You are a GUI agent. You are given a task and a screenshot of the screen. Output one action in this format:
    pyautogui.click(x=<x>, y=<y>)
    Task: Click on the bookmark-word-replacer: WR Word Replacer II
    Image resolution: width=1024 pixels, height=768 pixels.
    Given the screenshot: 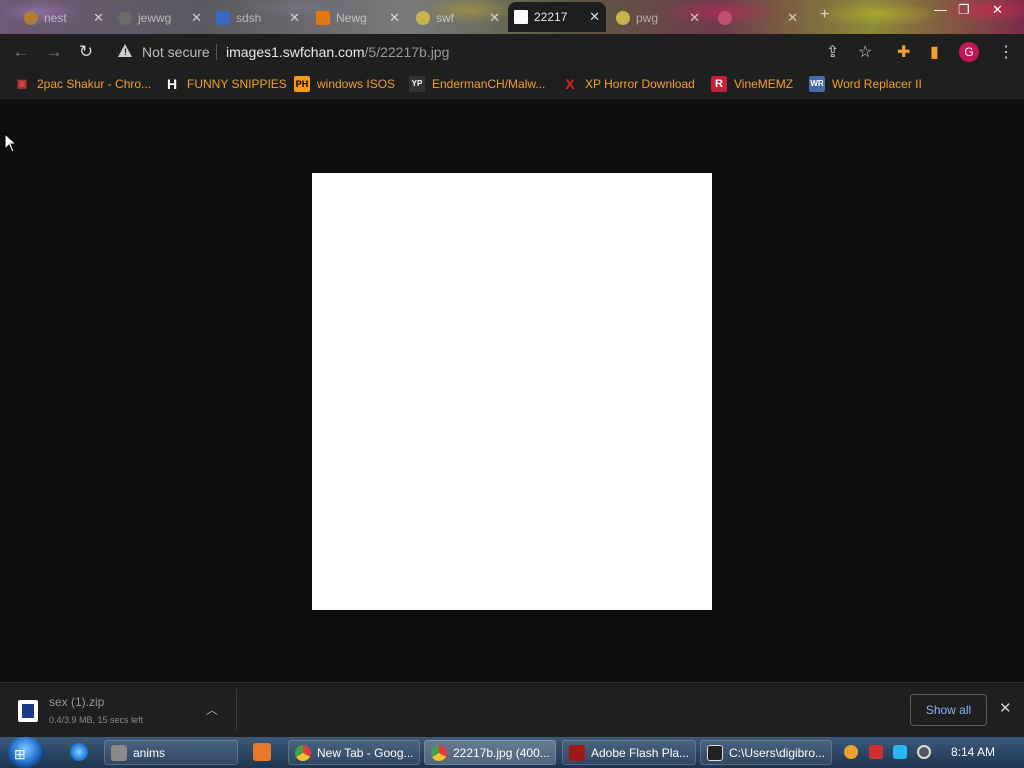 What is the action you would take?
    pyautogui.click(x=865, y=84)
    